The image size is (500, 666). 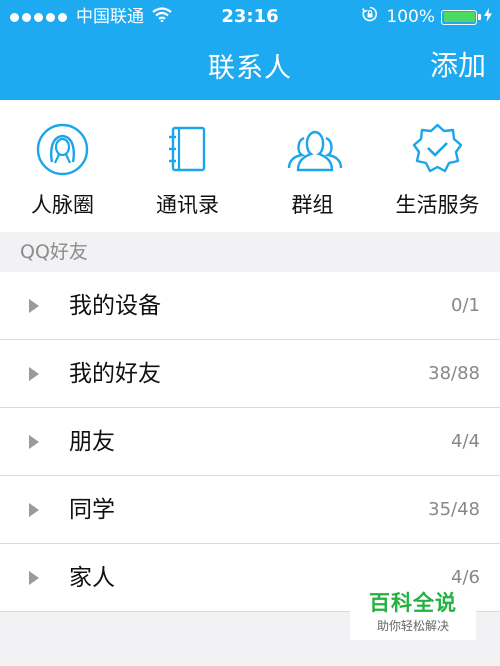 I want to click on group-row: 朋友 4/4, so click(x=250, y=442).